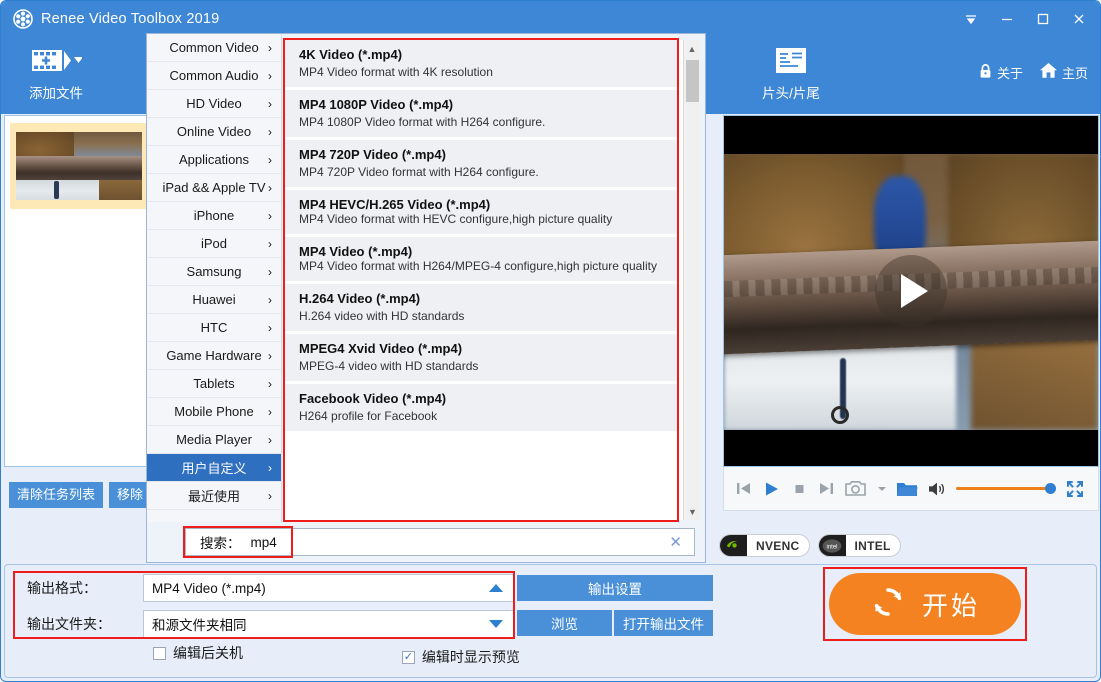 The width and height of the screenshot is (1101, 682). Describe the element at coordinates (208, 653) in the screenshot. I see `shutdown-after-label: 编辑后关机` at that location.